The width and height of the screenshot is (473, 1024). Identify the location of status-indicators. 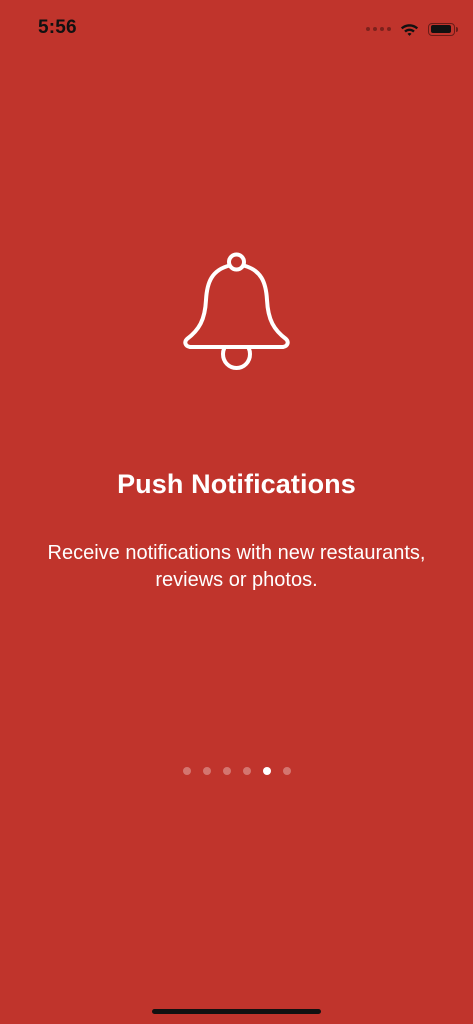
(412, 29).